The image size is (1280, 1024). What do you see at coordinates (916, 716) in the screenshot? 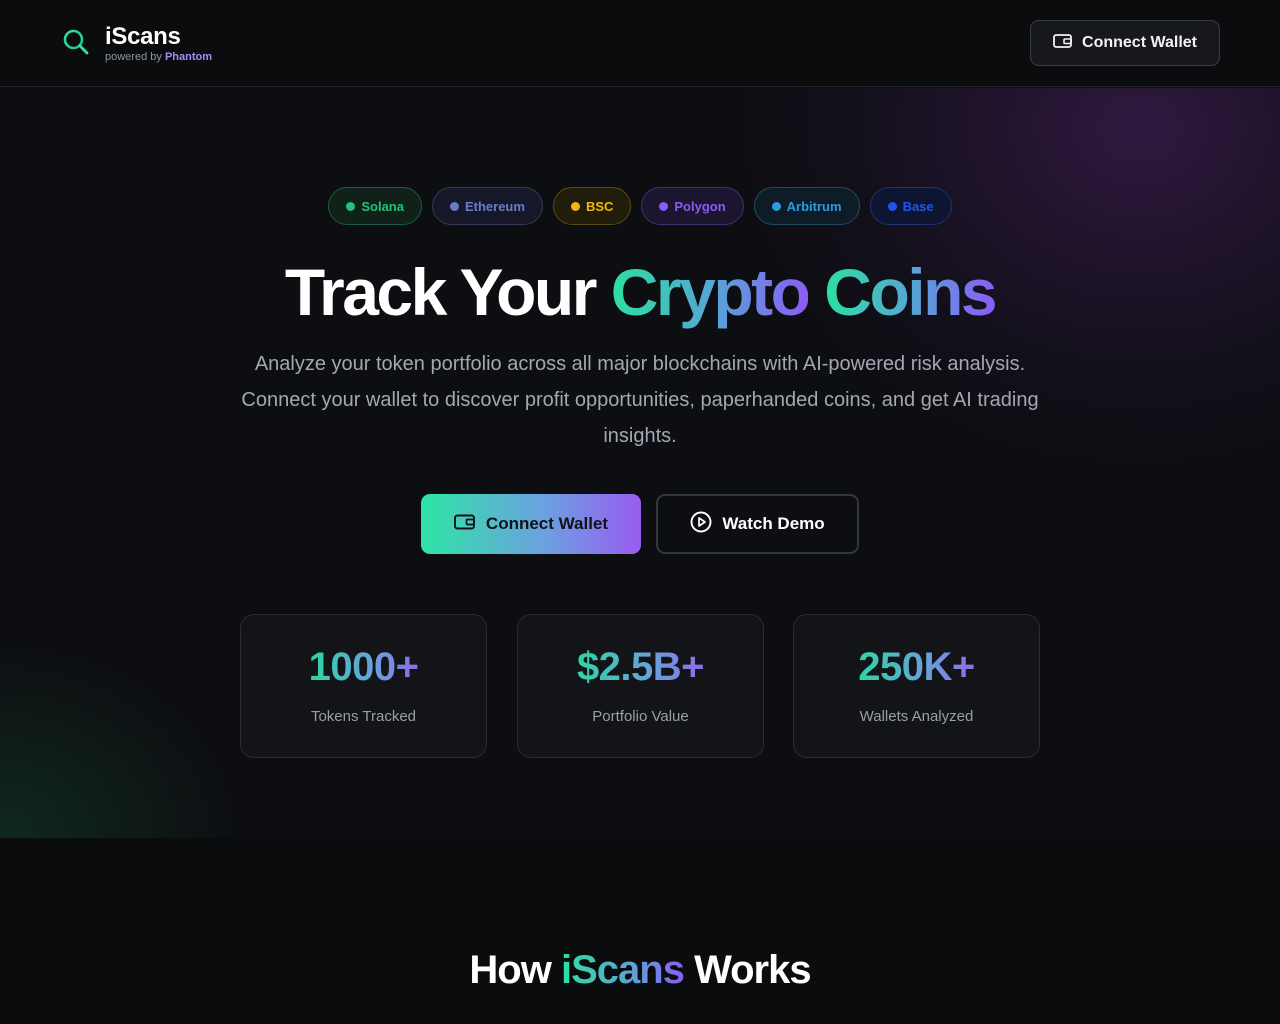
I see `stat-label: Wallets Analyzed` at bounding box center [916, 716].